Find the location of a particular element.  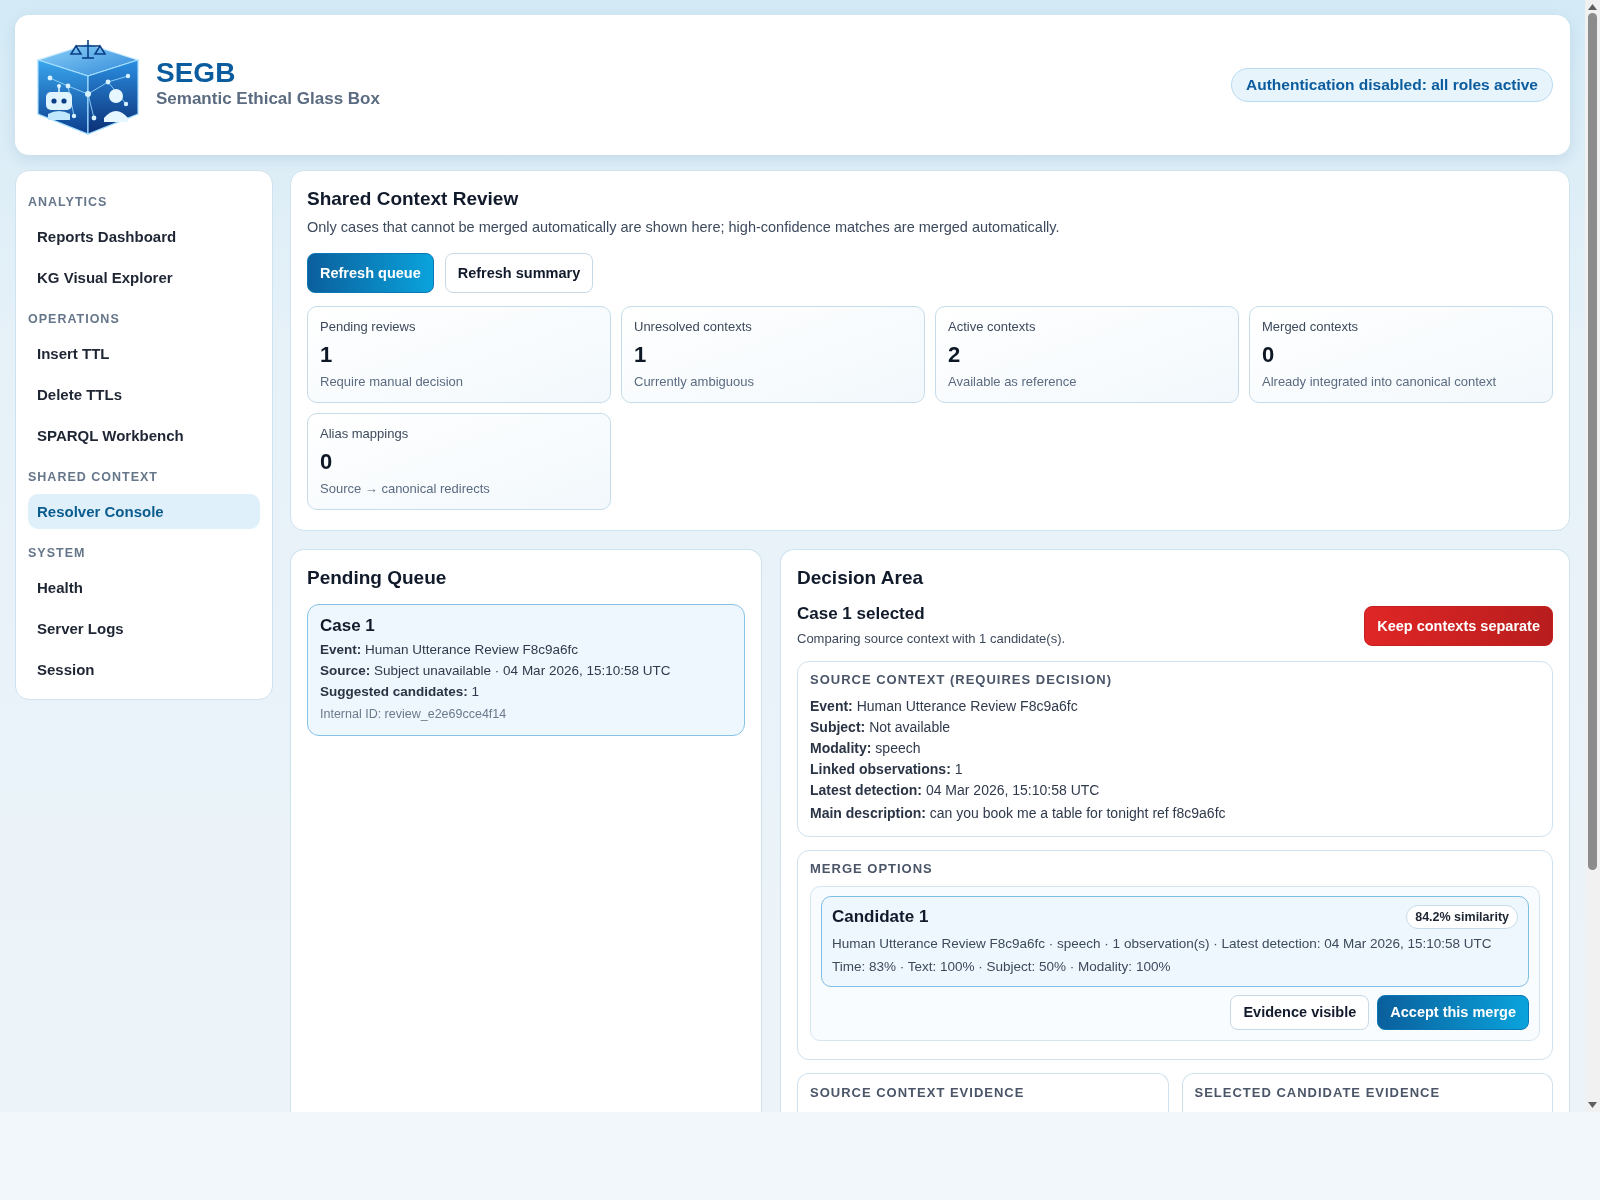

detail-text: Latest detection: 04 Mar 2026, 15:10:58 UTC is located at coordinates (955, 790).